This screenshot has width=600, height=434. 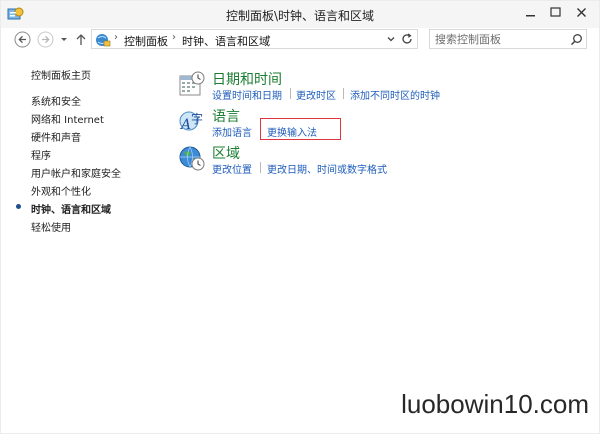 I want to click on sidebar-item-control-panel-home: 控制面板主页, so click(x=61, y=74).